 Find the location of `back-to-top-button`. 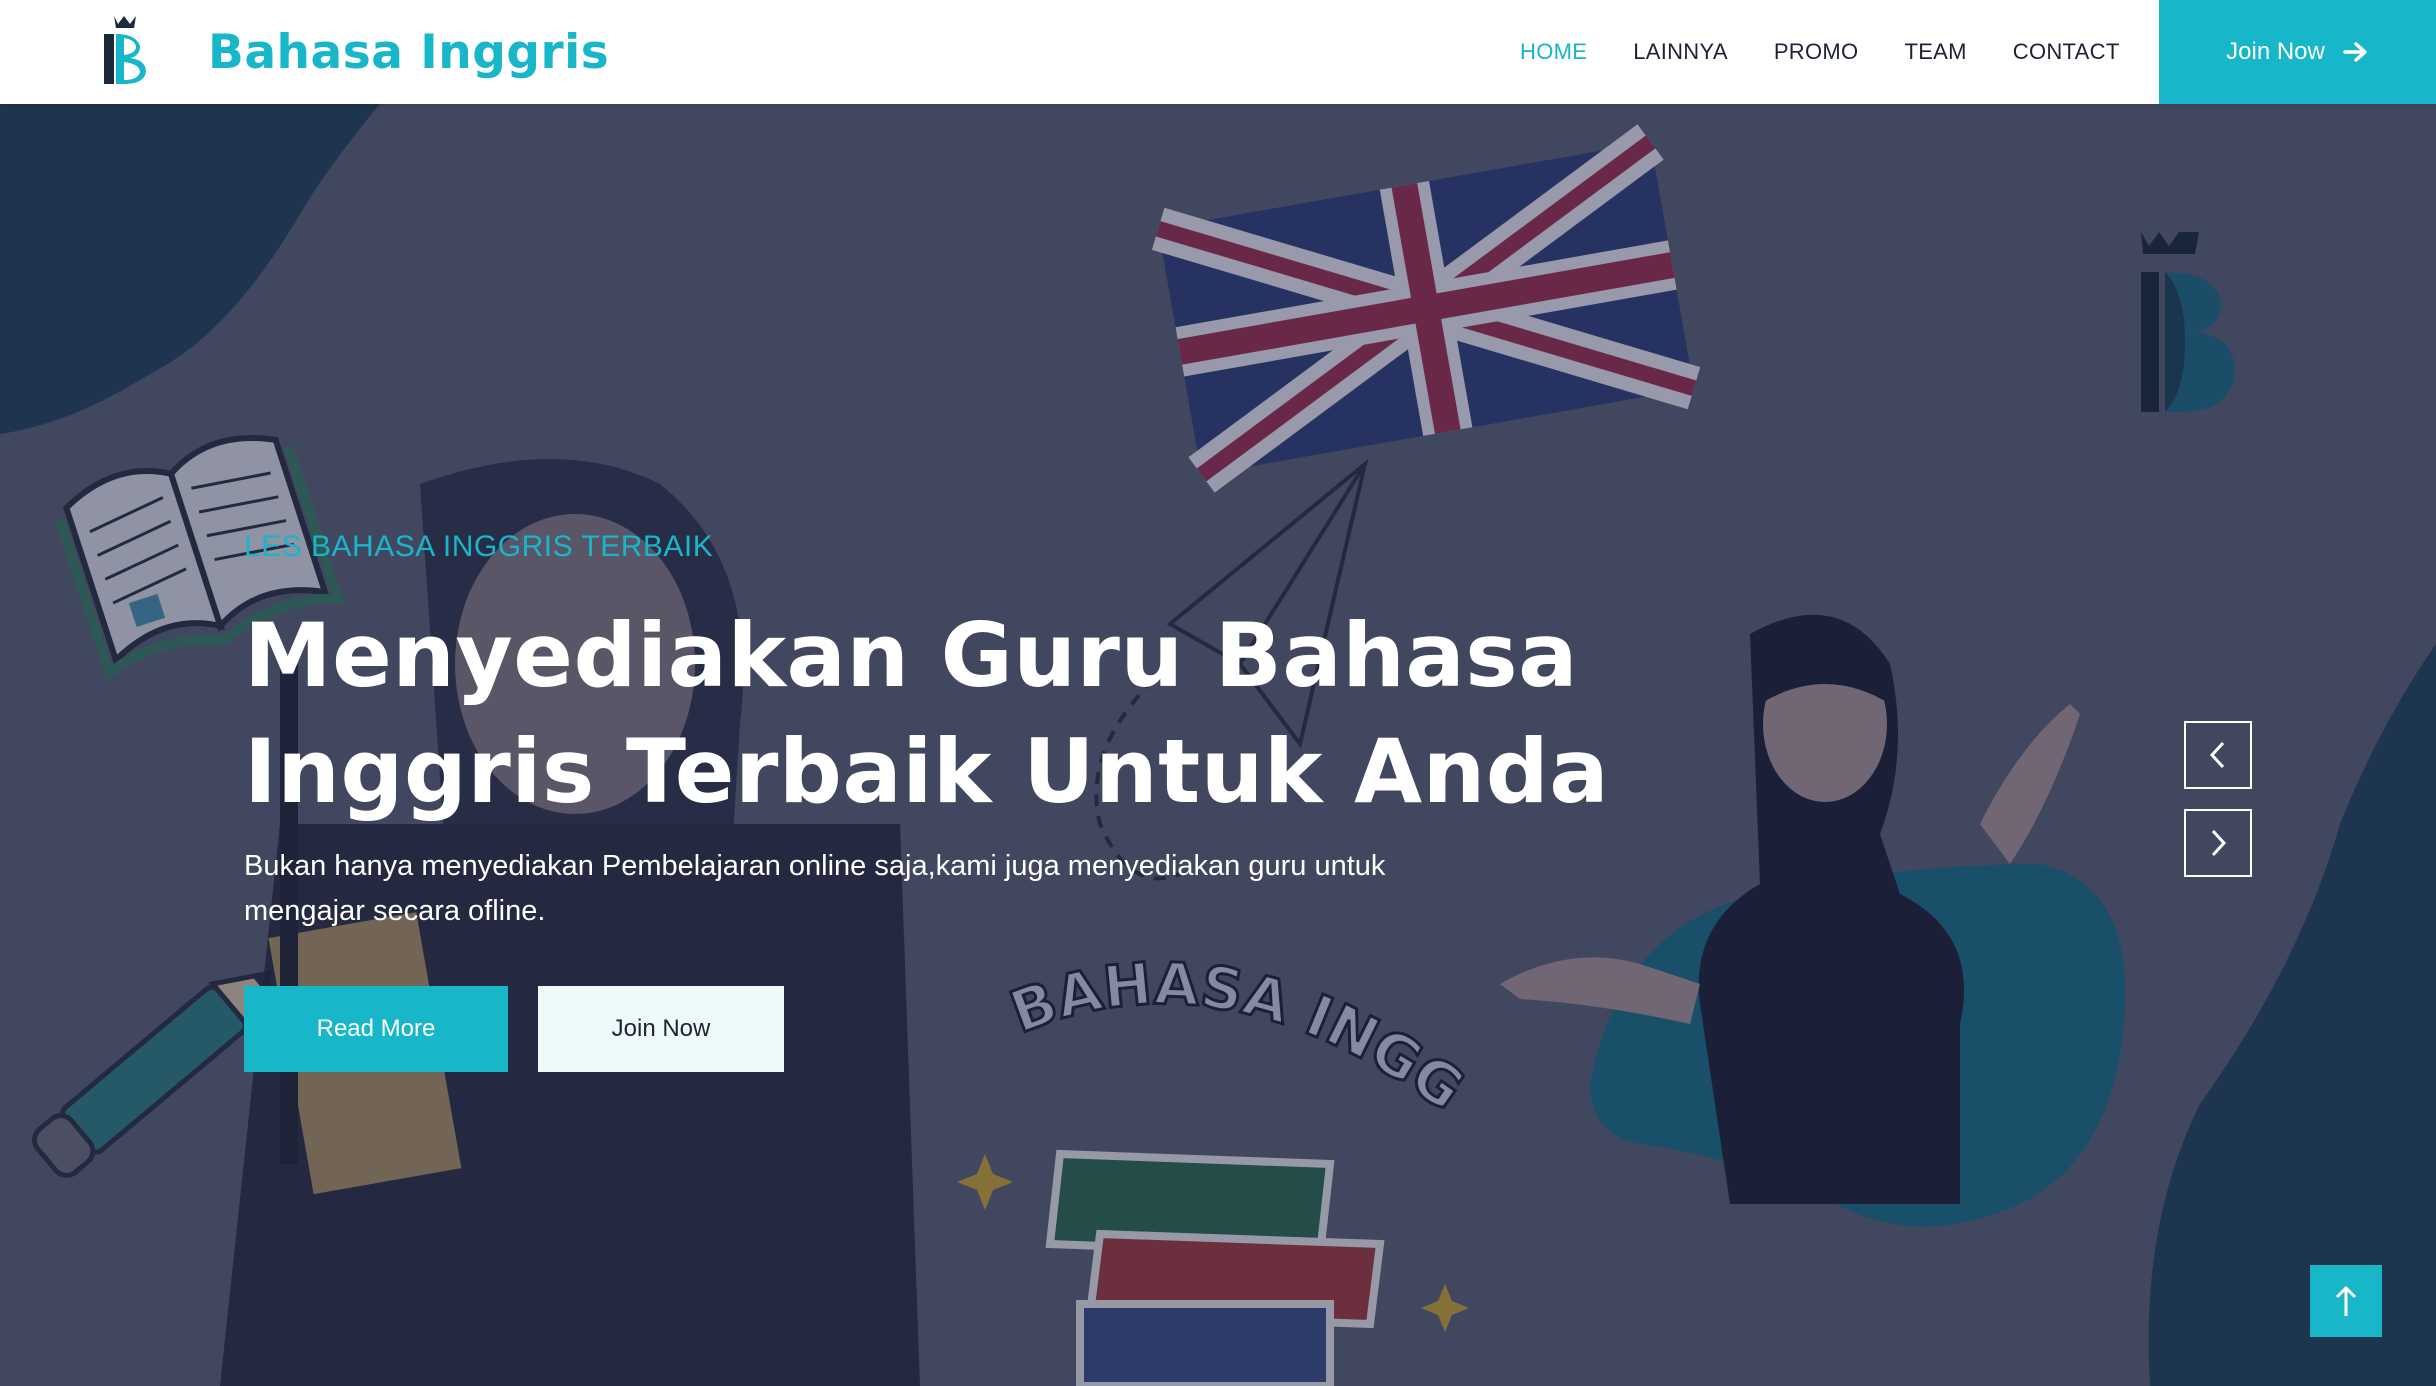

back-to-top-button is located at coordinates (2346, 1301).